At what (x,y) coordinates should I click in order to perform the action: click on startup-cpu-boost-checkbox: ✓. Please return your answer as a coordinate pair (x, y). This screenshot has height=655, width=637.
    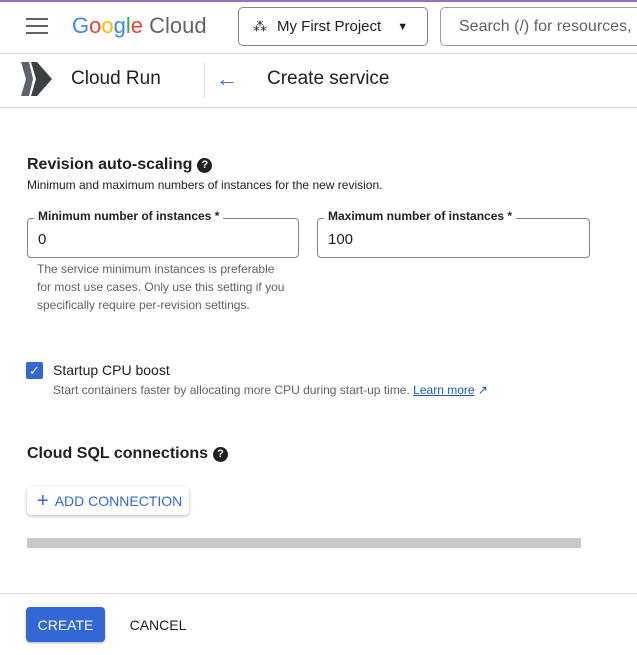
    Looking at the image, I should click on (34, 370).